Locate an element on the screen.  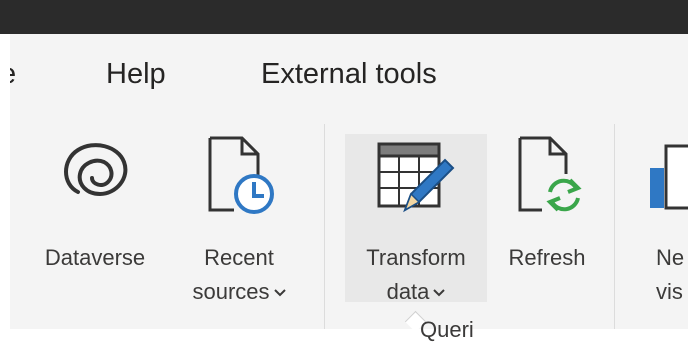
dataverse-icon is located at coordinates (96, 170).